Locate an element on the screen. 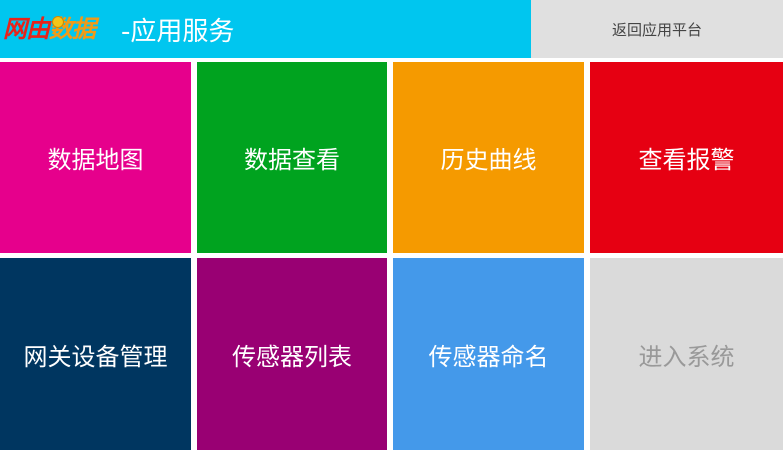 The image size is (783, 450). tile-label: 传感器列表 is located at coordinates (292, 356).